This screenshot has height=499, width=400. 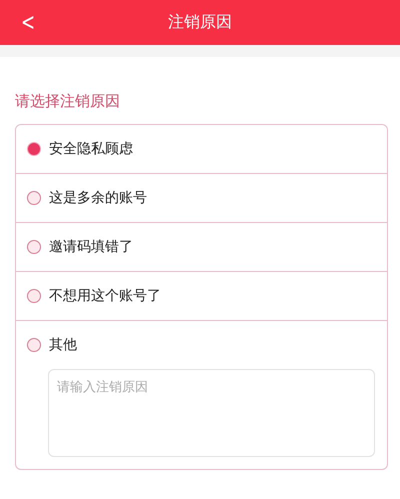 I want to click on option-label: 这是多余的账号, so click(x=98, y=198).